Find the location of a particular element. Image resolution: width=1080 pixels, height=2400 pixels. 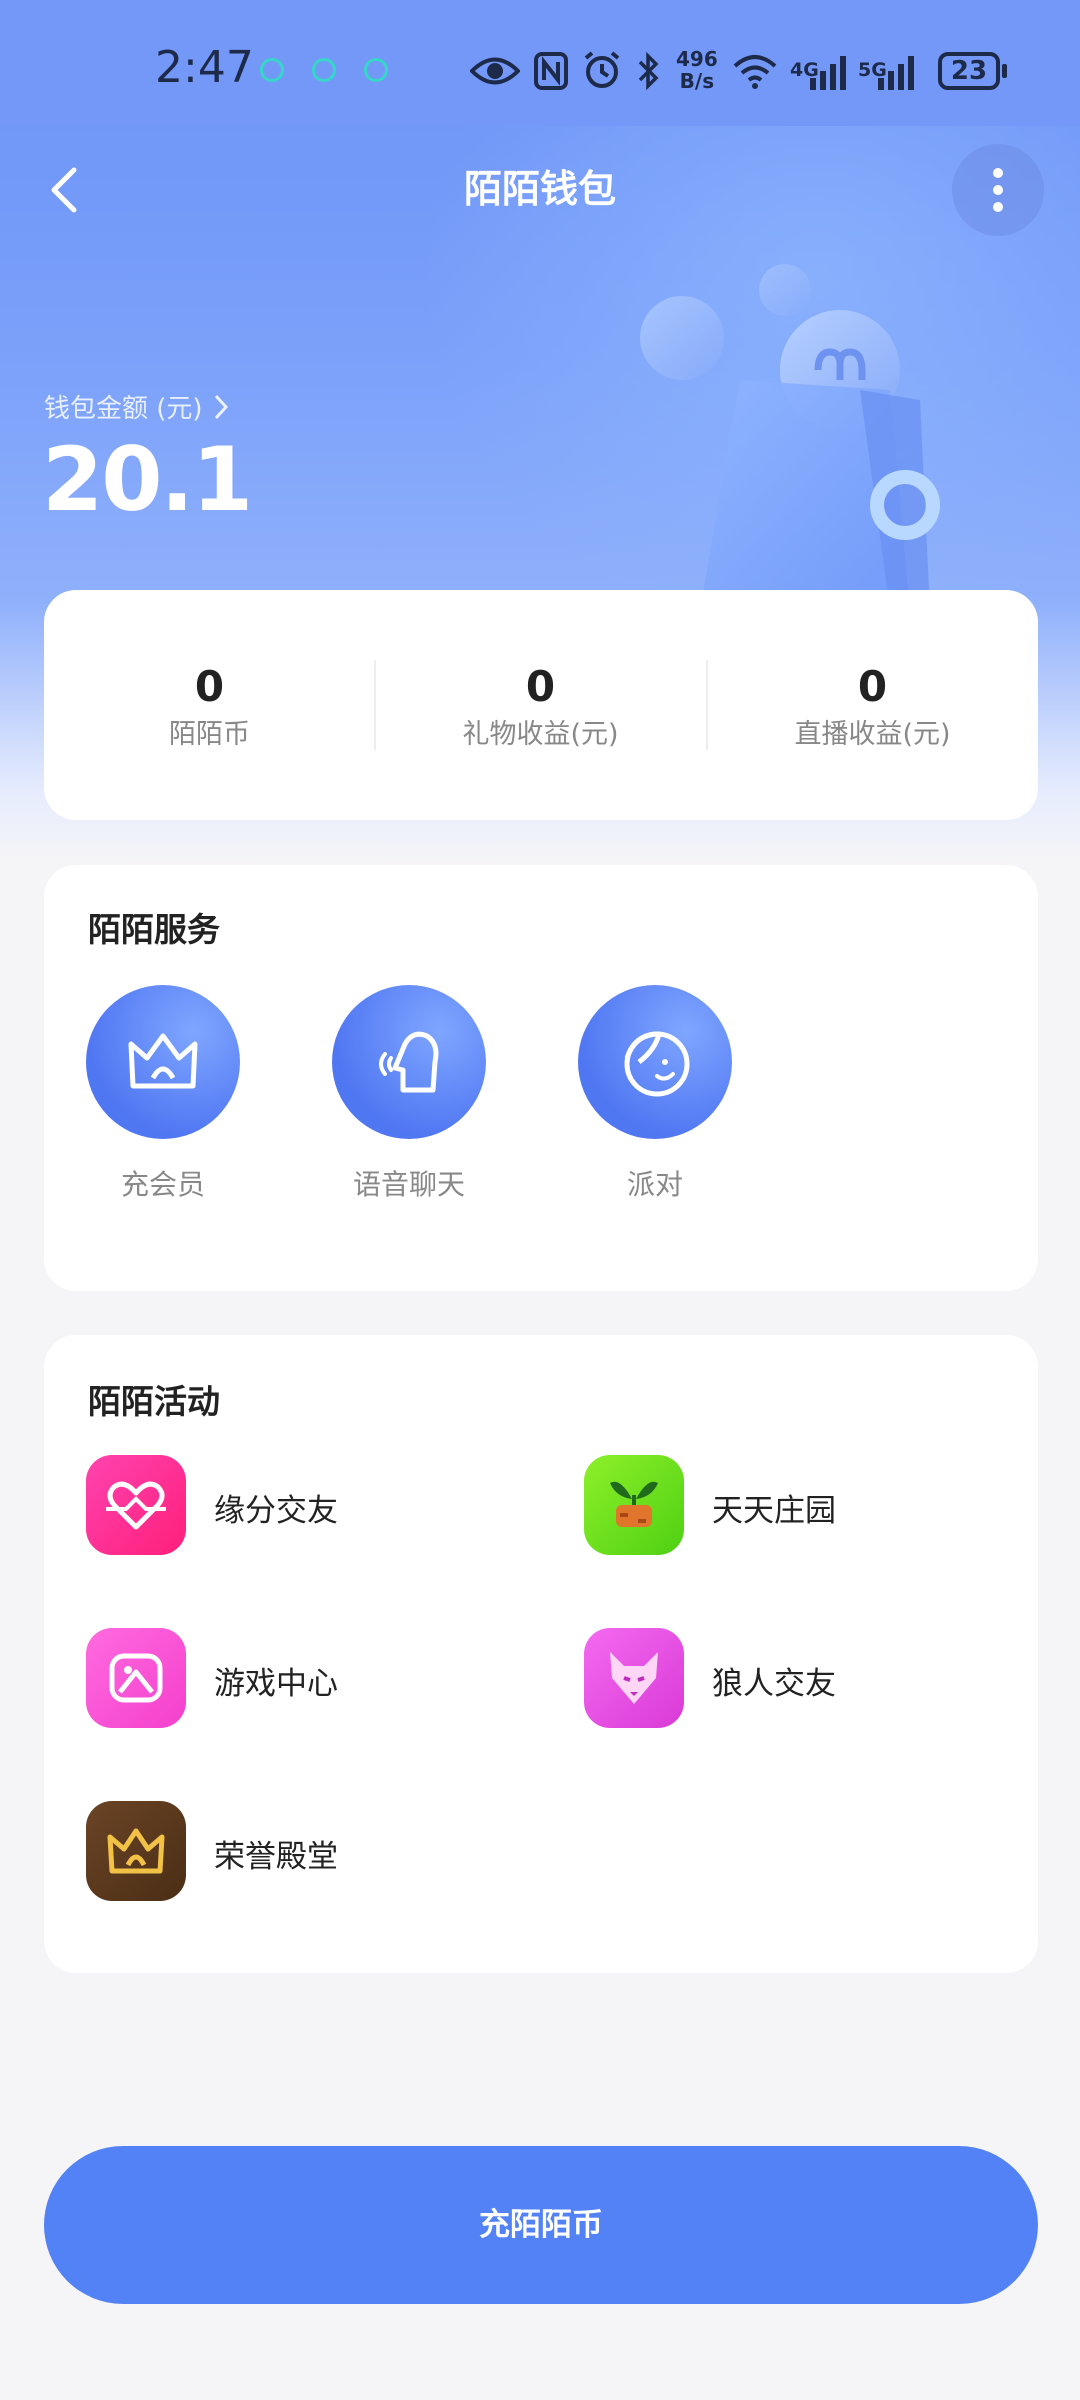

network-speed-unit: B/s is located at coordinates (697, 81).